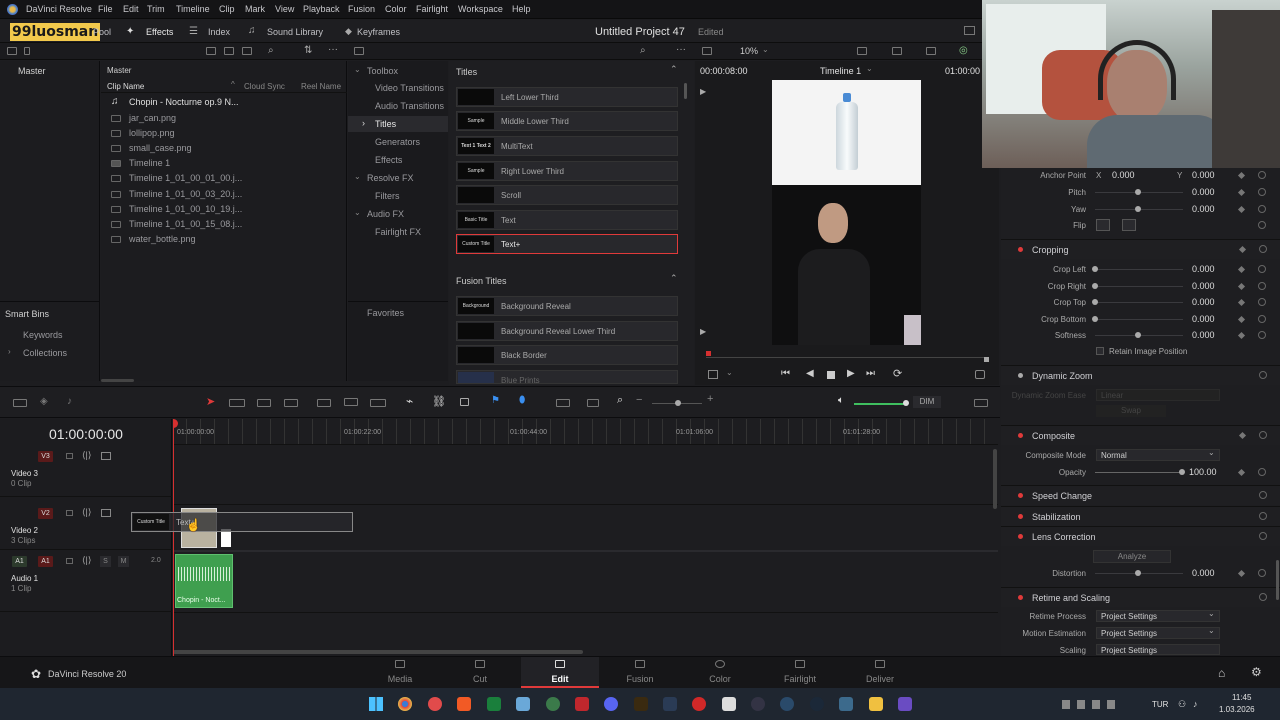 This screenshot has height=720, width=1280. What do you see at coordinates (105, 561) in the screenshot?
I see `solo-button: S` at bounding box center [105, 561].